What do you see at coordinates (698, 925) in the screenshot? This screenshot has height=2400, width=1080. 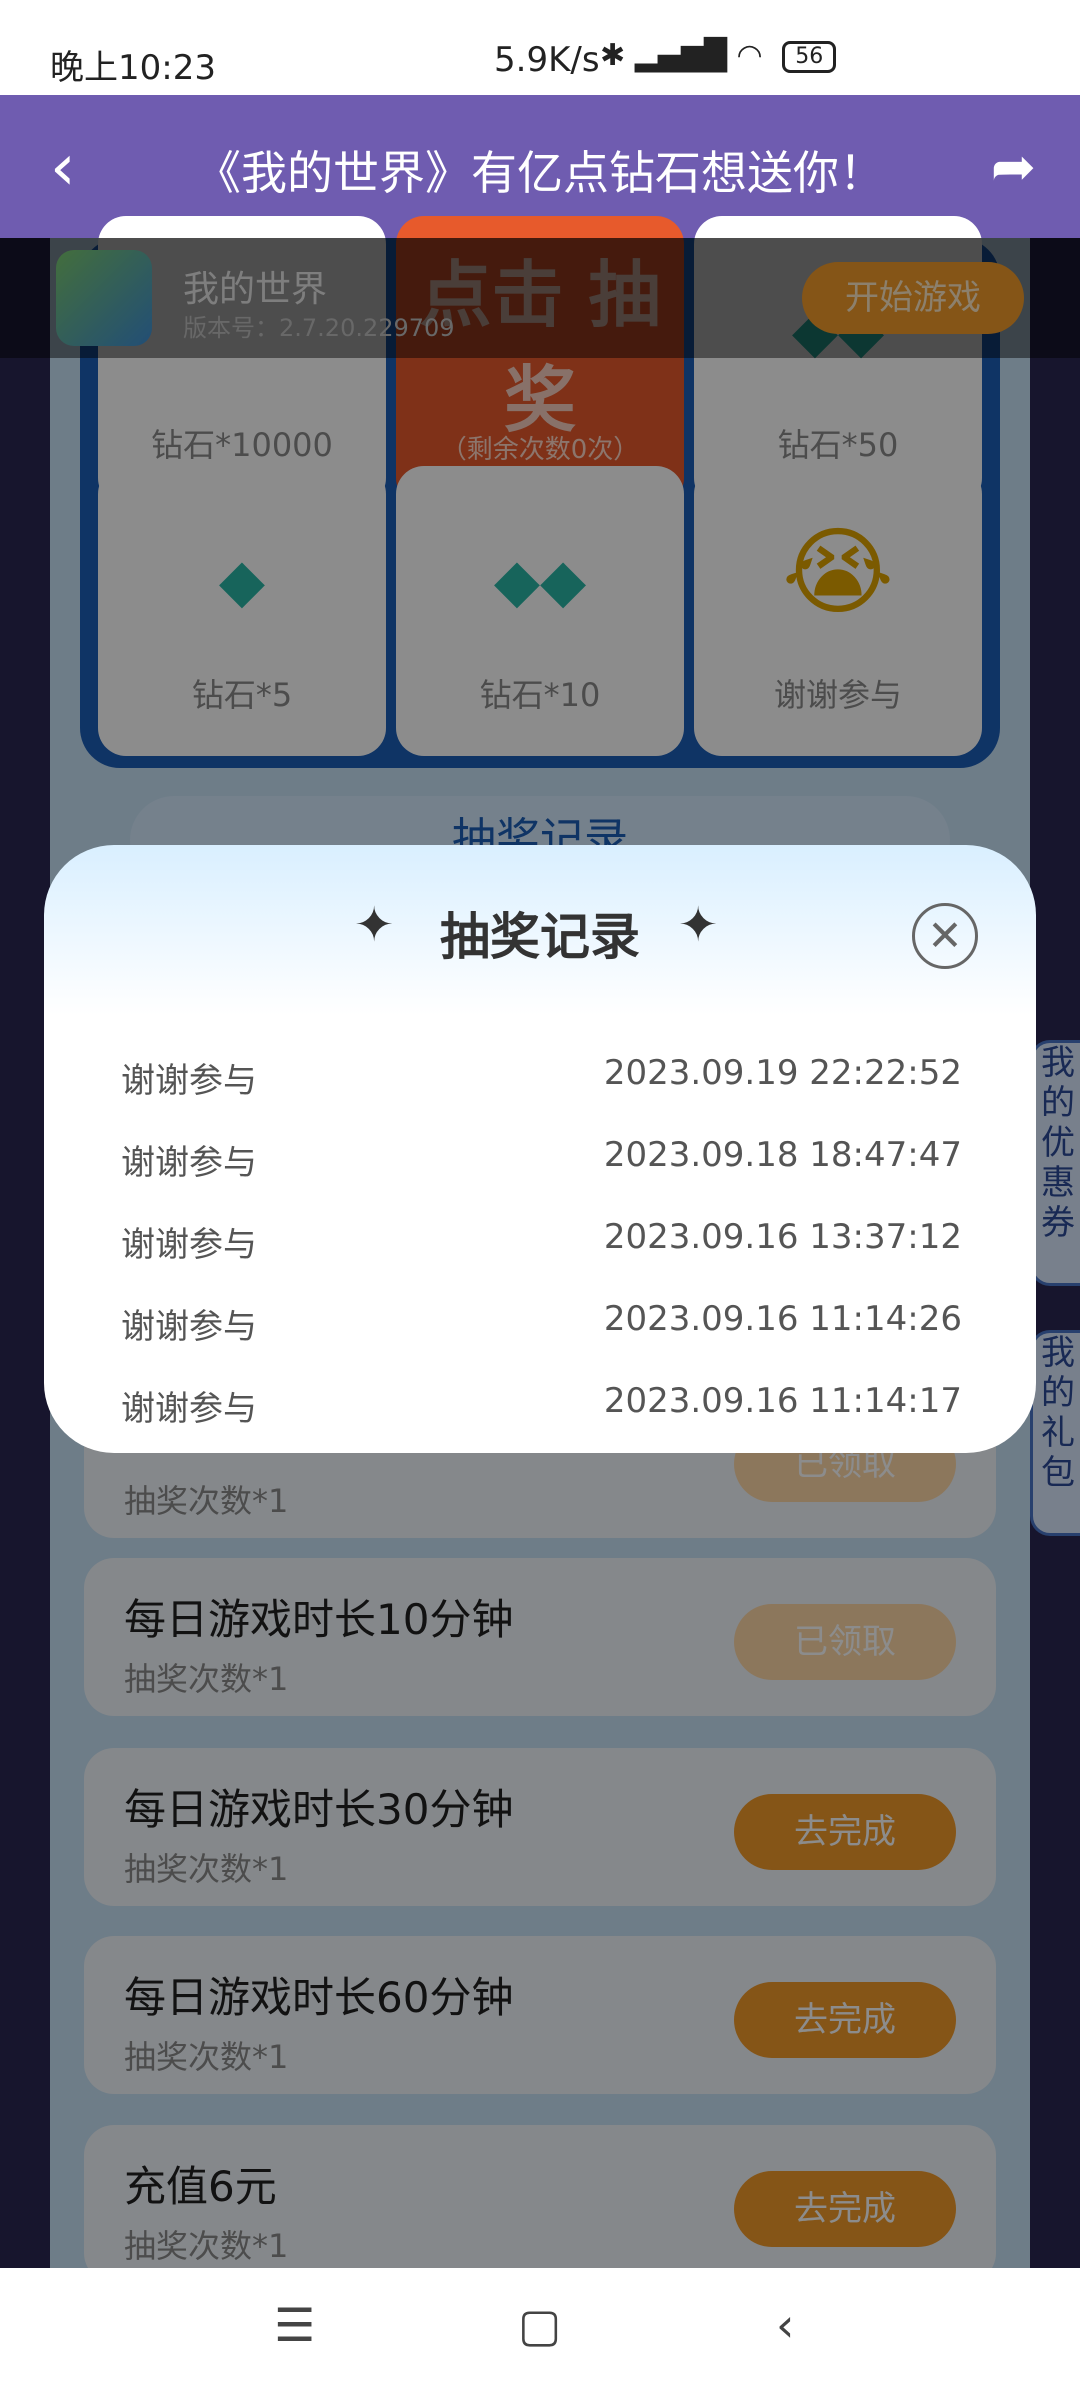 I see `sparkle-icon: ✦` at bounding box center [698, 925].